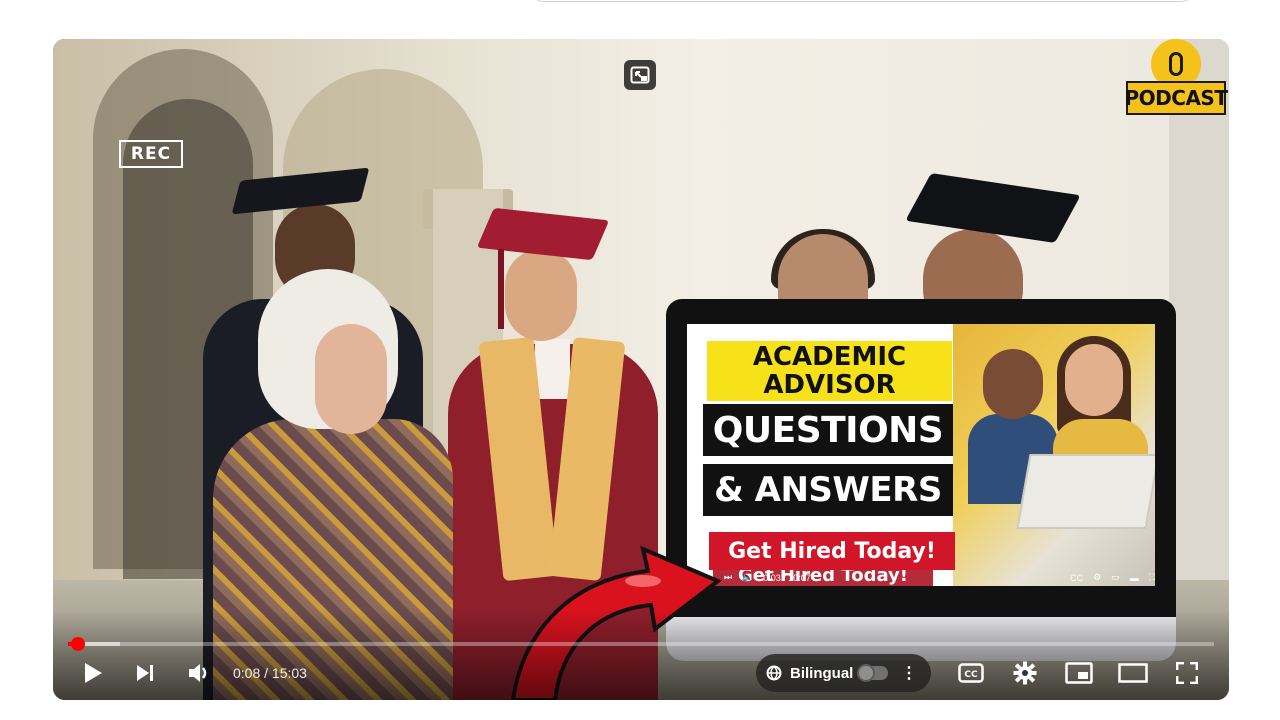 The height and width of the screenshot is (720, 1280). What do you see at coordinates (501, 289) in the screenshot?
I see `cap-tassel` at bounding box center [501, 289].